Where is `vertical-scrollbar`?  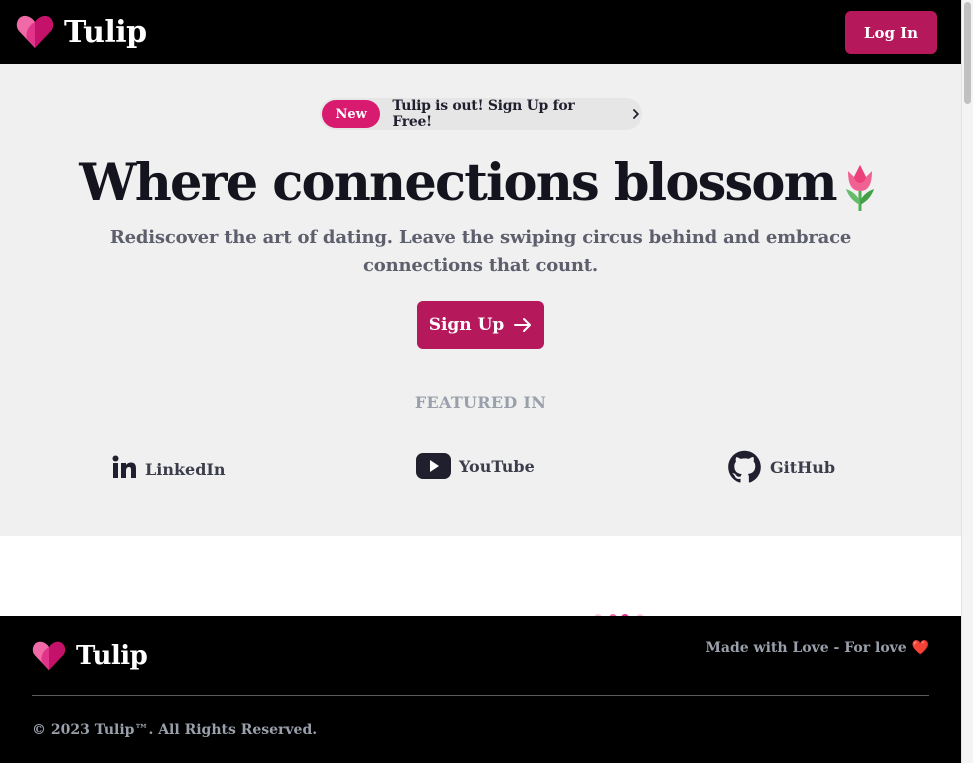
vertical-scrollbar is located at coordinates (967, 381).